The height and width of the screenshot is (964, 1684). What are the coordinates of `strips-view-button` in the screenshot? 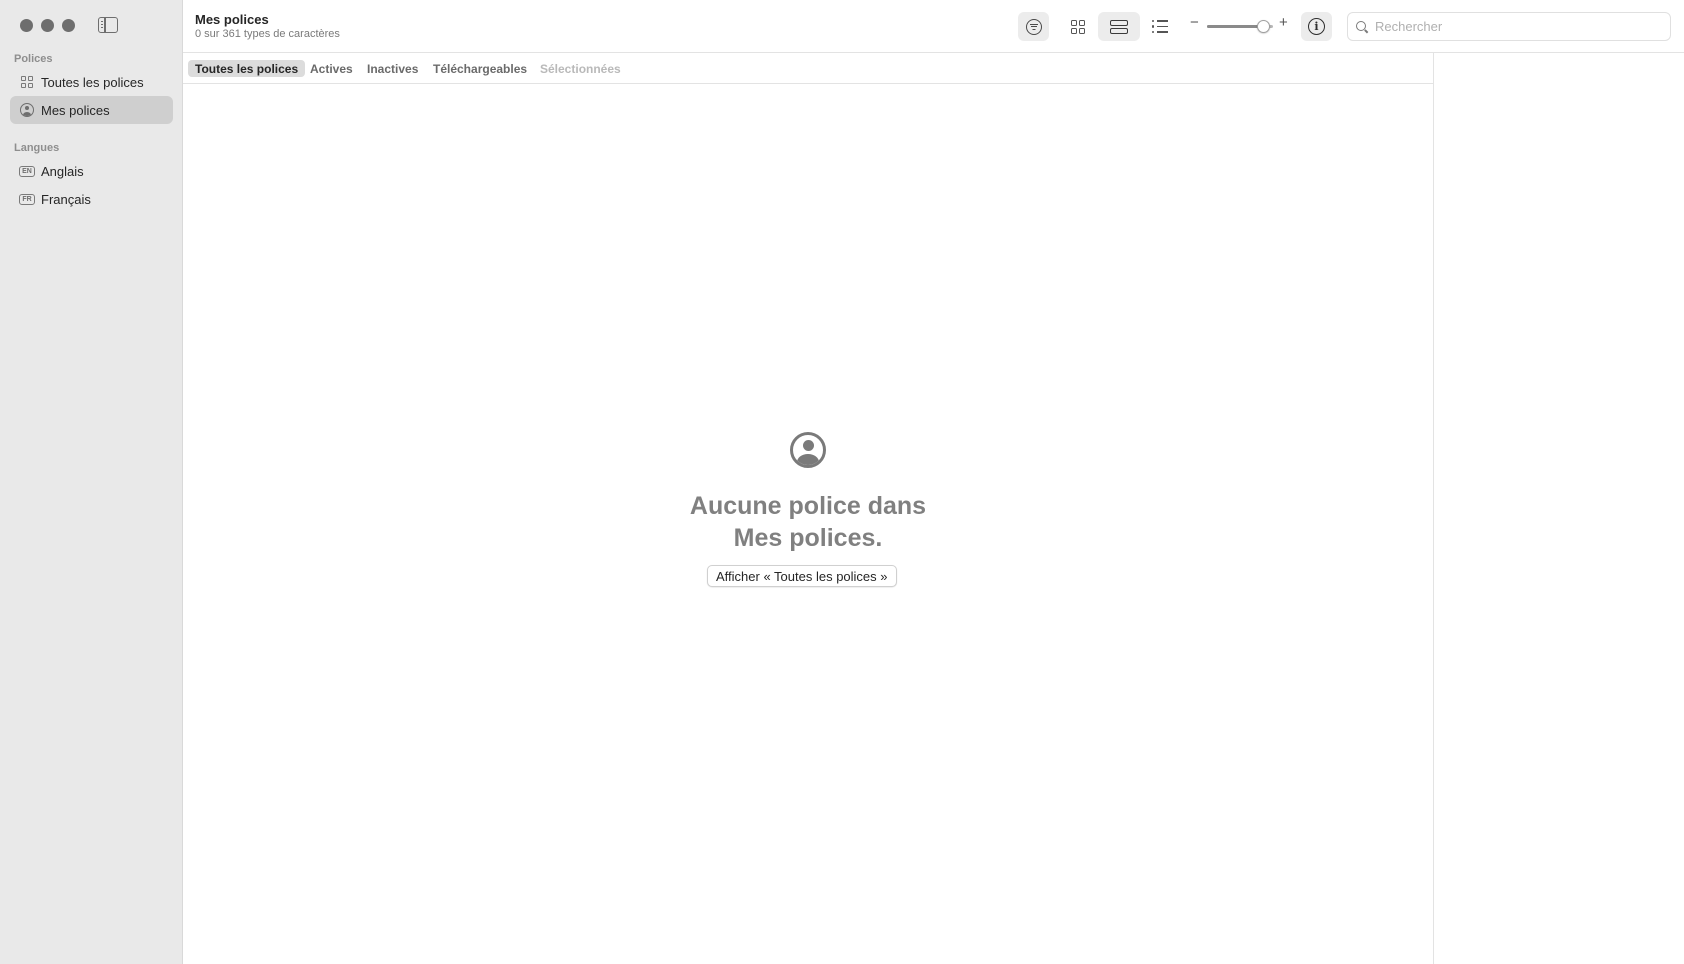 It's located at (1119, 26).